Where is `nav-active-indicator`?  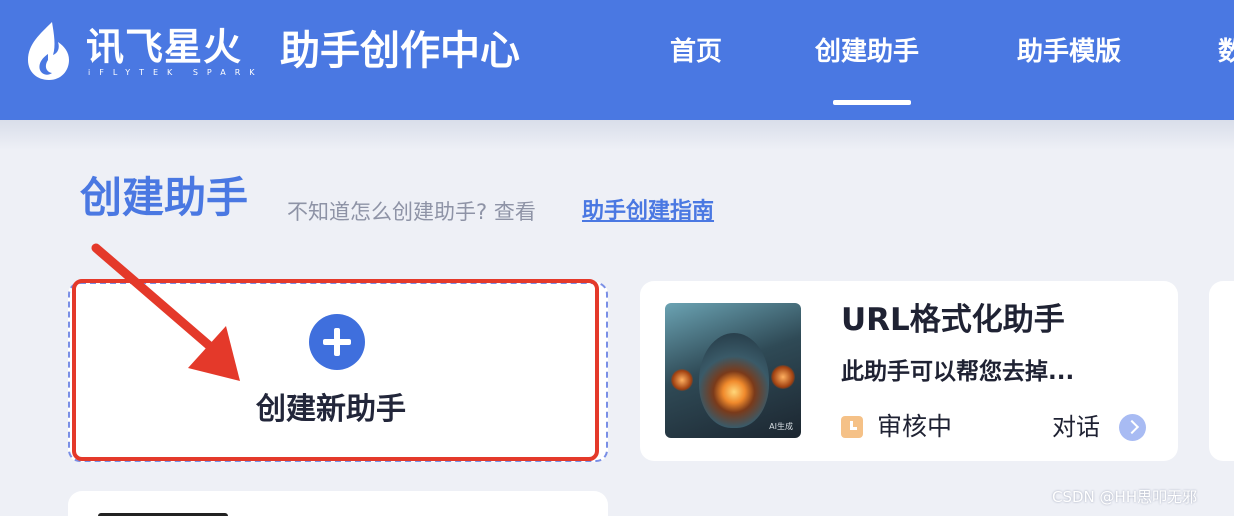 nav-active-indicator is located at coordinates (872, 102).